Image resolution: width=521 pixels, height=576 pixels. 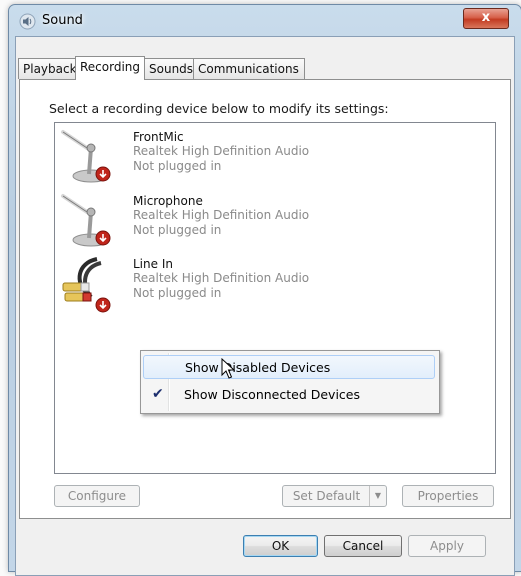 I want to click on tab-playback: Playback, so click(x=47, y=68).